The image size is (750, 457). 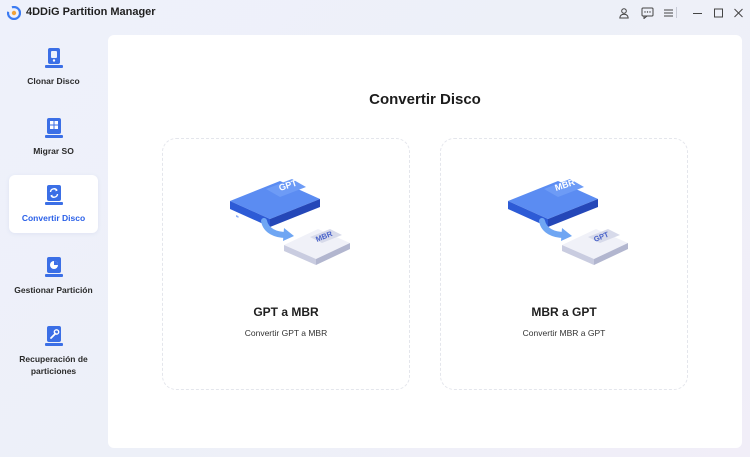 What do you see at coordinates (53, 58) in the screenshot?
I see `clone-disk-icon` at bounding box center [53, 58].